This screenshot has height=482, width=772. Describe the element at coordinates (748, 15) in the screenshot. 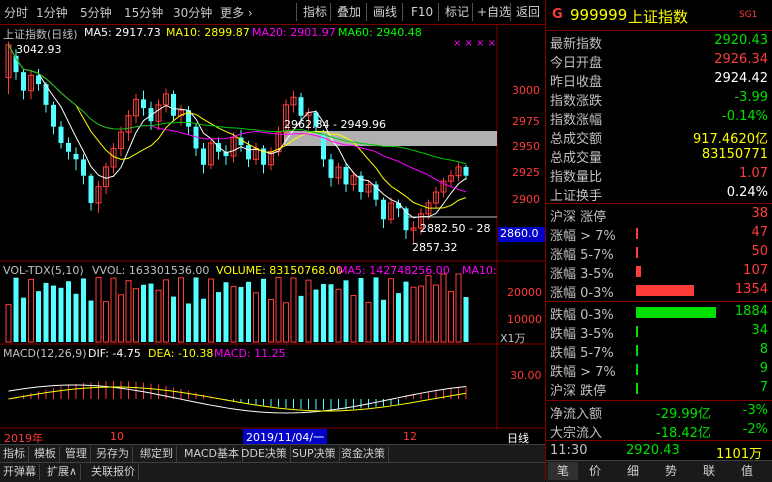

I see `sg-tag: SG1` at that location.